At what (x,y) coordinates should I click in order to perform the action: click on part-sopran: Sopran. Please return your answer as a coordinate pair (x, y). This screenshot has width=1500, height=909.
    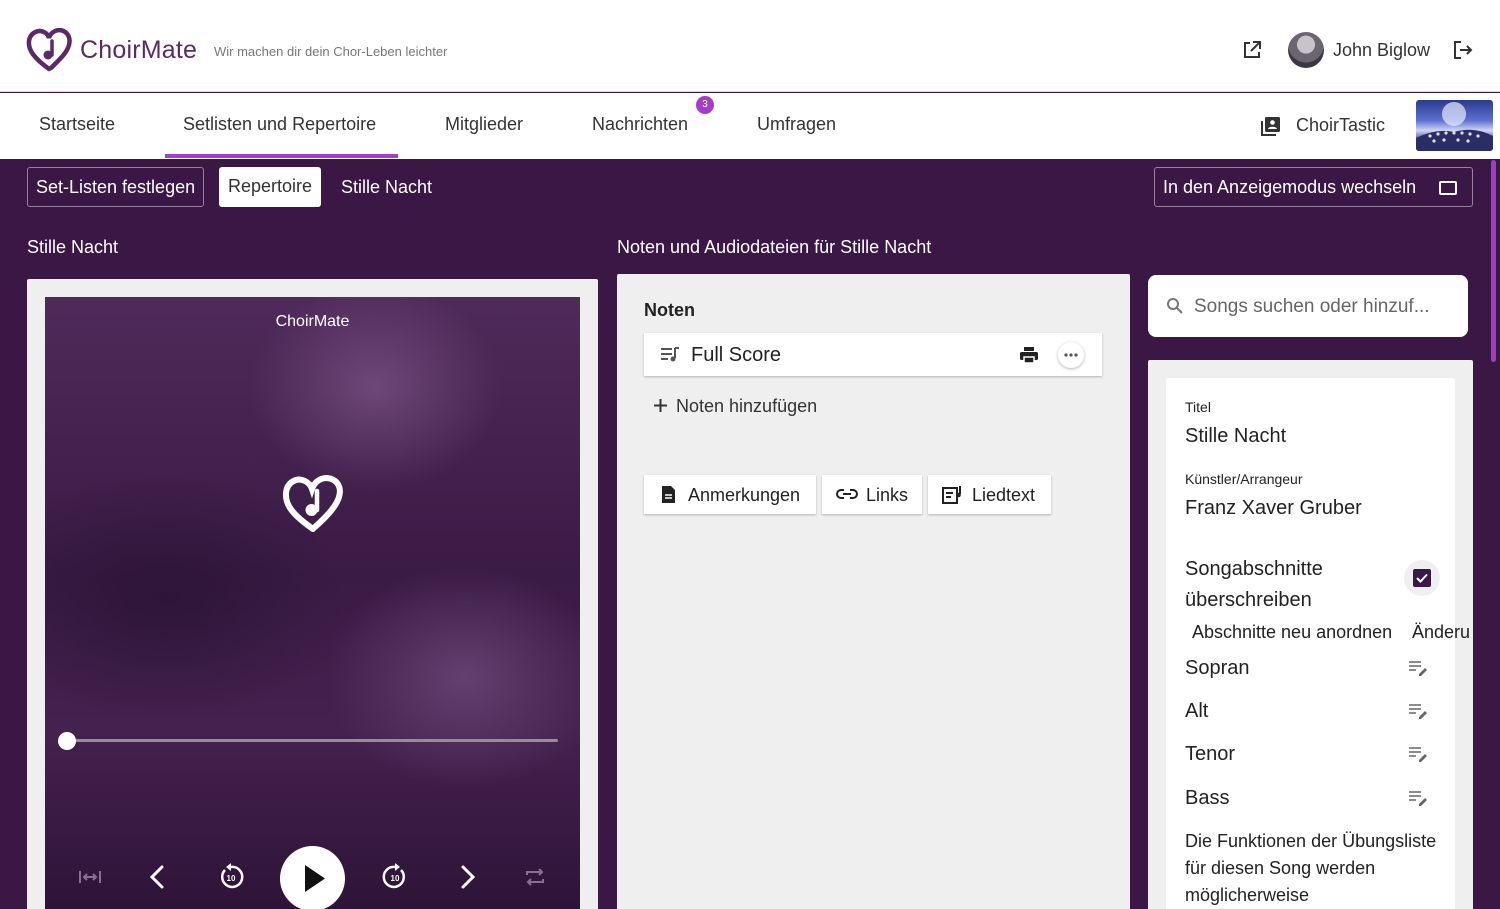
    Looking at the image, I should click on (1217, 668).